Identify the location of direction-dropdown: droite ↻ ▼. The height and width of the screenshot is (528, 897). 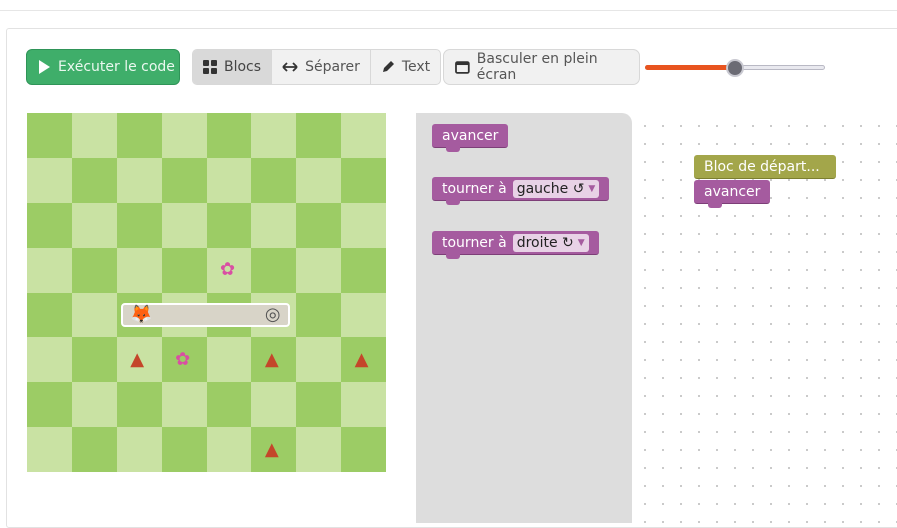
(550, 242).